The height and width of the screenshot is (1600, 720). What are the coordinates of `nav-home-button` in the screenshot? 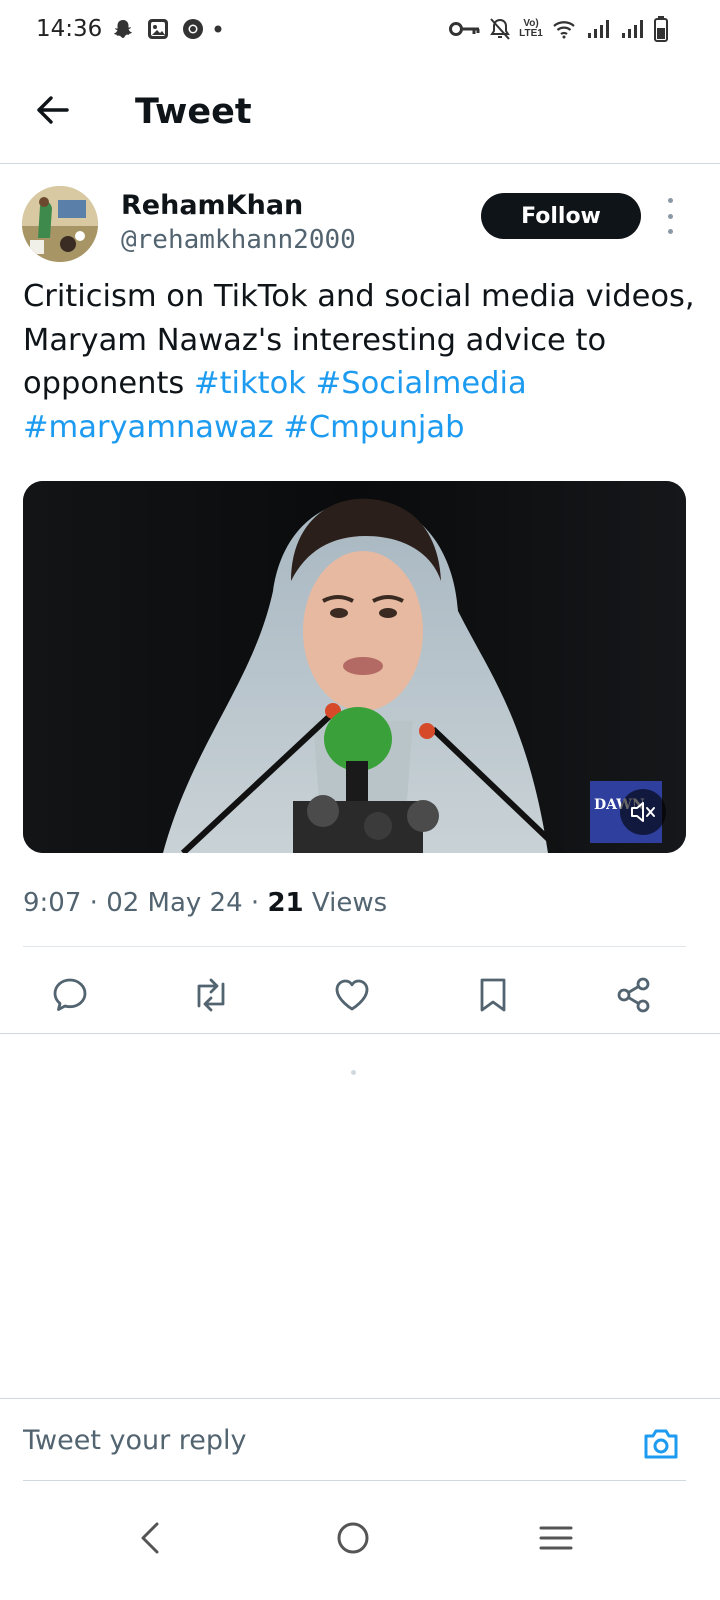 It's located at (353, 1538).